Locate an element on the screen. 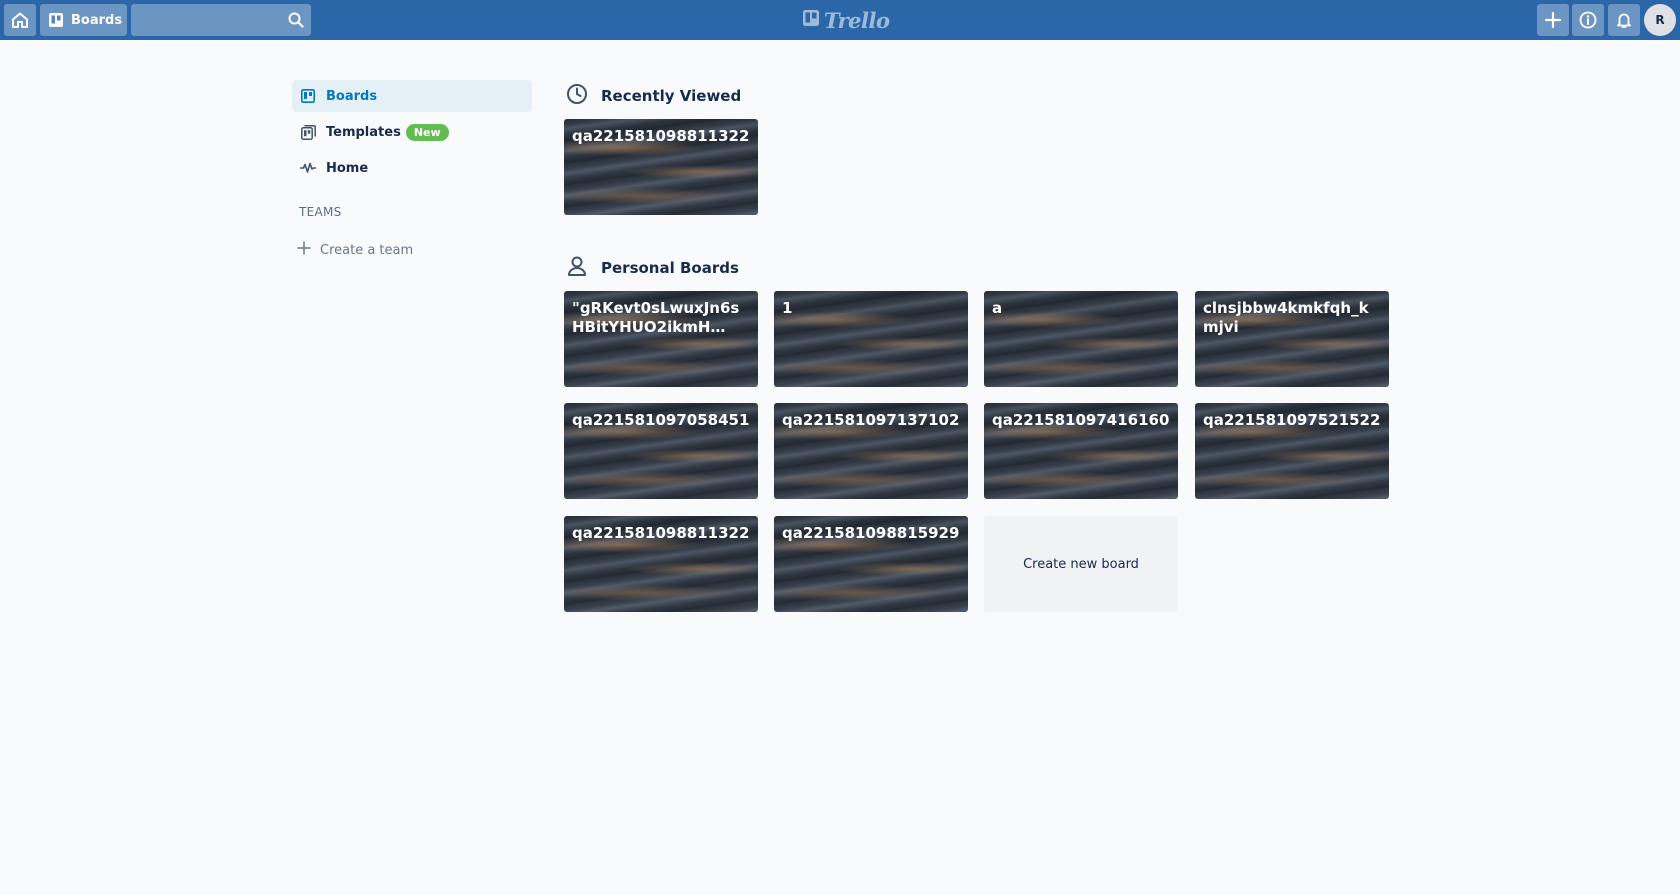 The image size is (1680, 895). info-button is located at coordinates (1588, 20).